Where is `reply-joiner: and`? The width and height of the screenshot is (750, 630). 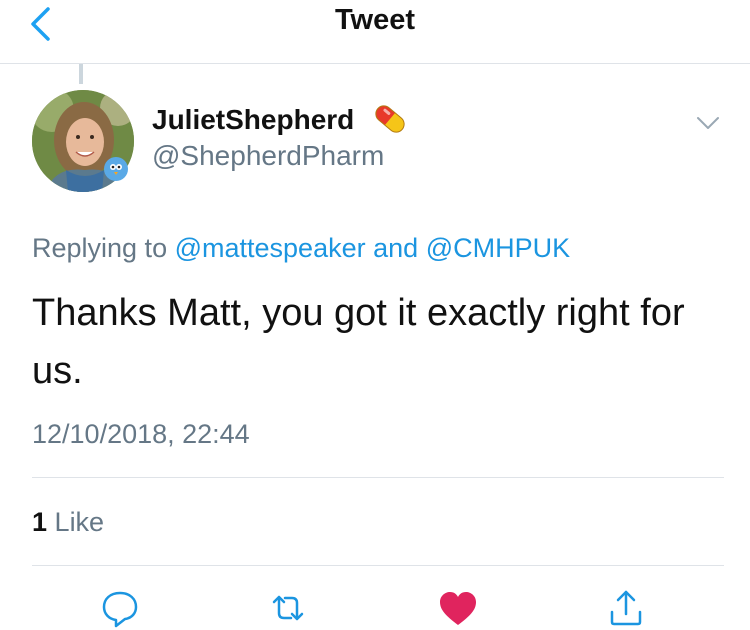 reply-joiner: and is located at coordinates (396, 248).